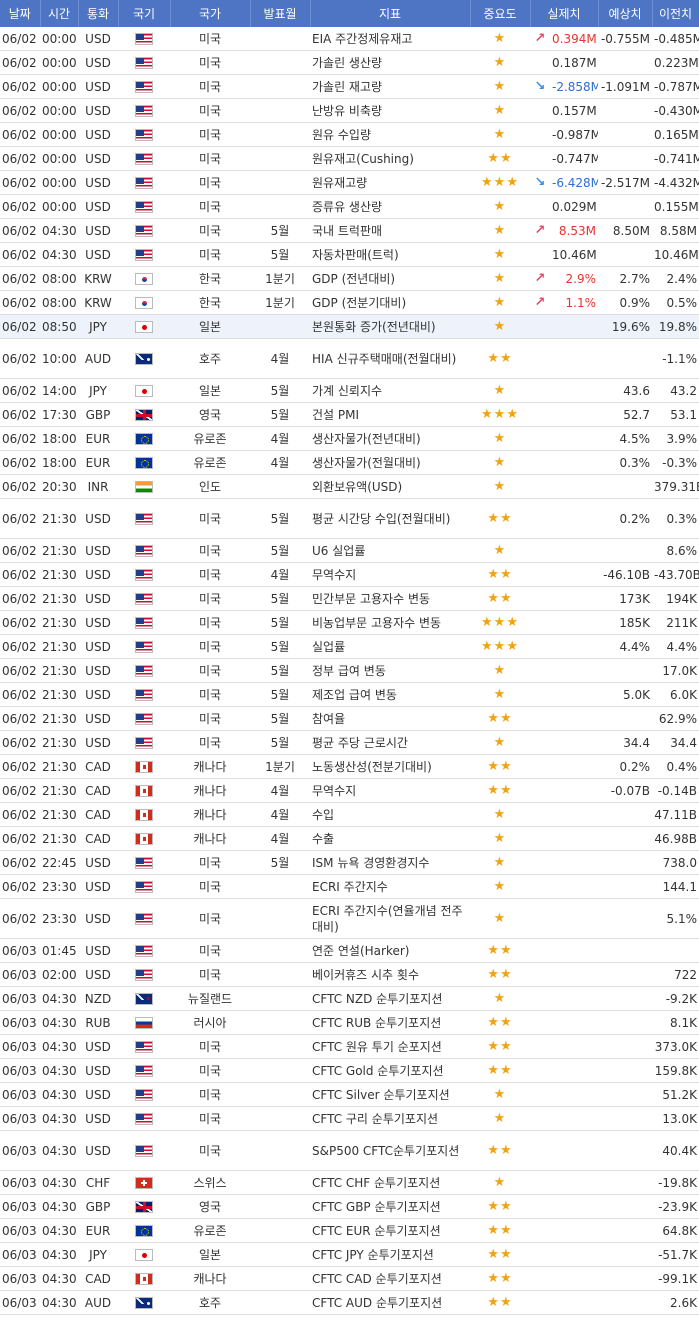 This screenshot has height=1331, width=699. I want to click on table-row: 06/02 10:00 AUD 호주 4월 HIA 신규주택매매(전월대비) ★★ -1.1%, so click(349, 358).